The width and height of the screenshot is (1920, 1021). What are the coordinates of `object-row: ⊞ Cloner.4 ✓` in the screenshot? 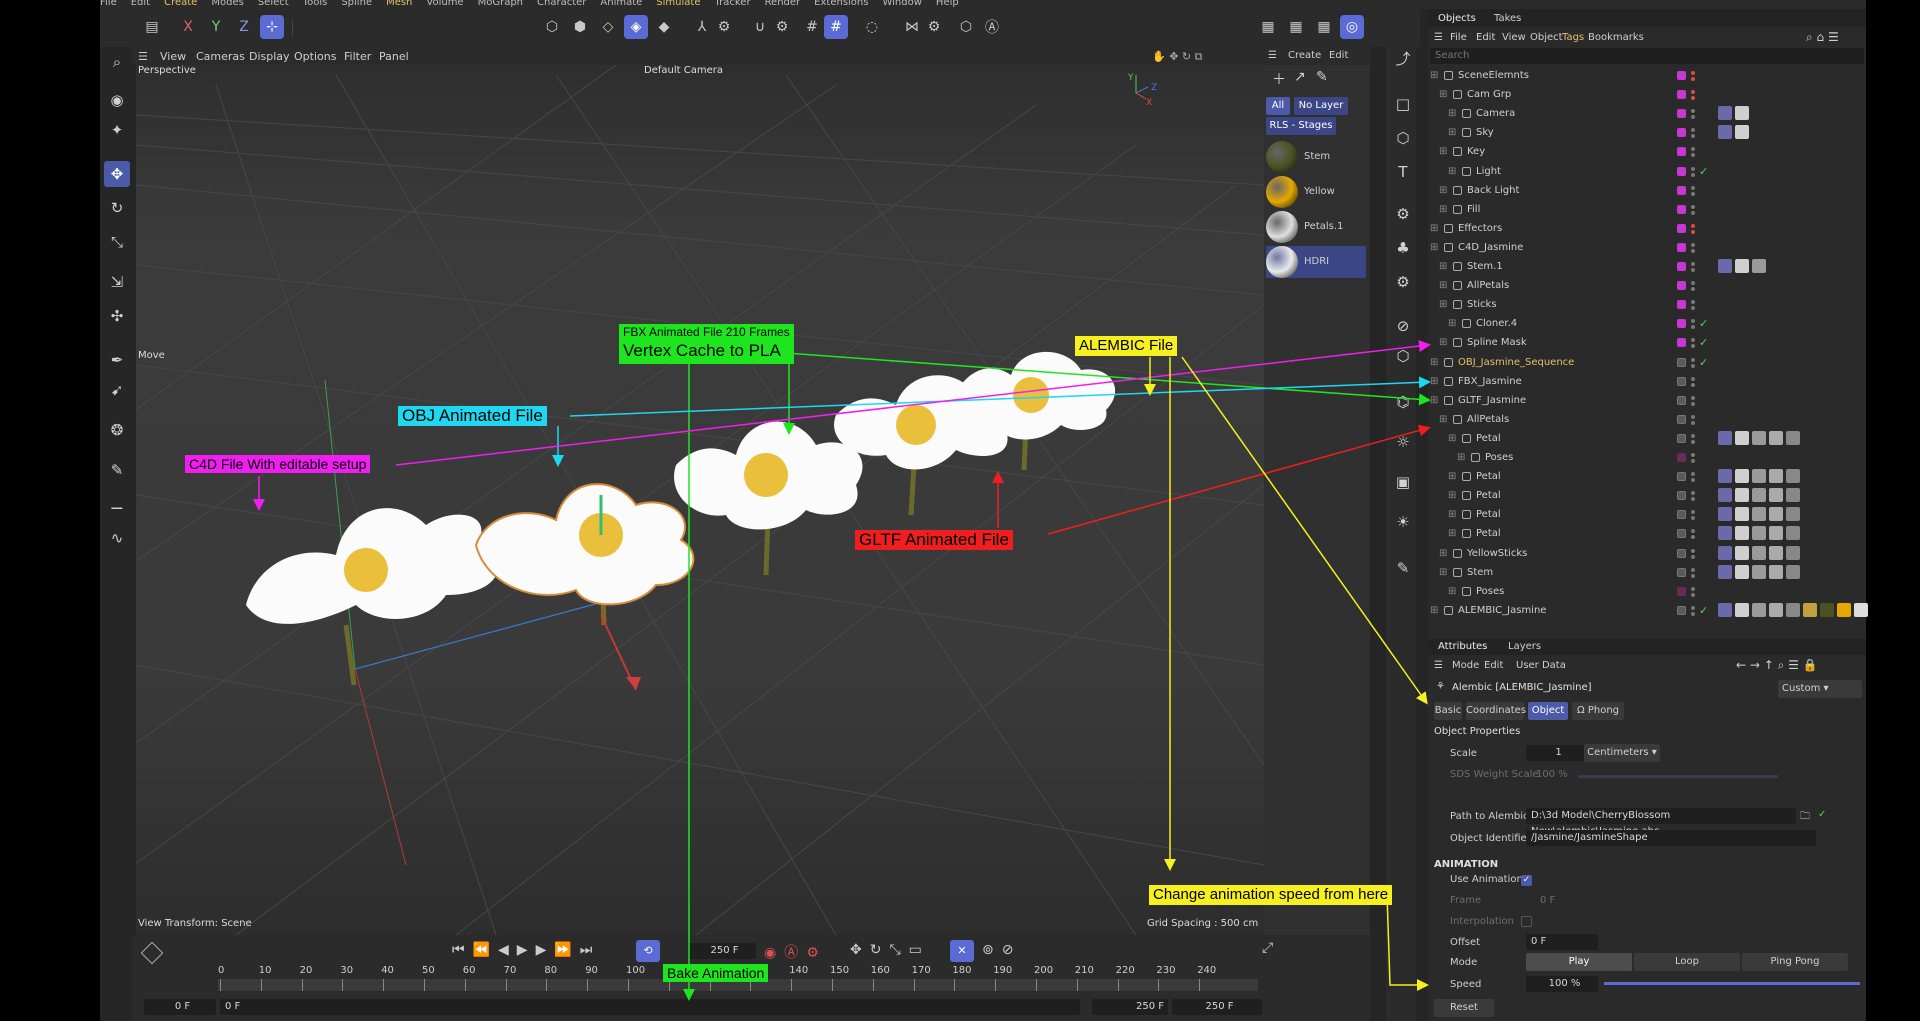 It's located at (1647, 323).